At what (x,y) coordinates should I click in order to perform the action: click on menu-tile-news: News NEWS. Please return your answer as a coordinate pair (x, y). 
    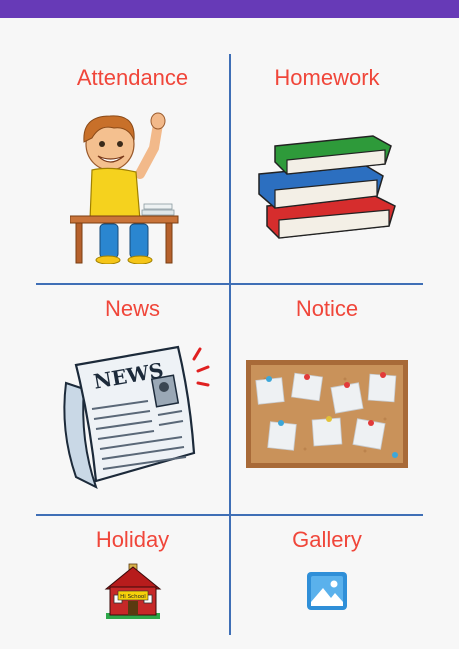
    Looking at the image, I should click on (132, 399).